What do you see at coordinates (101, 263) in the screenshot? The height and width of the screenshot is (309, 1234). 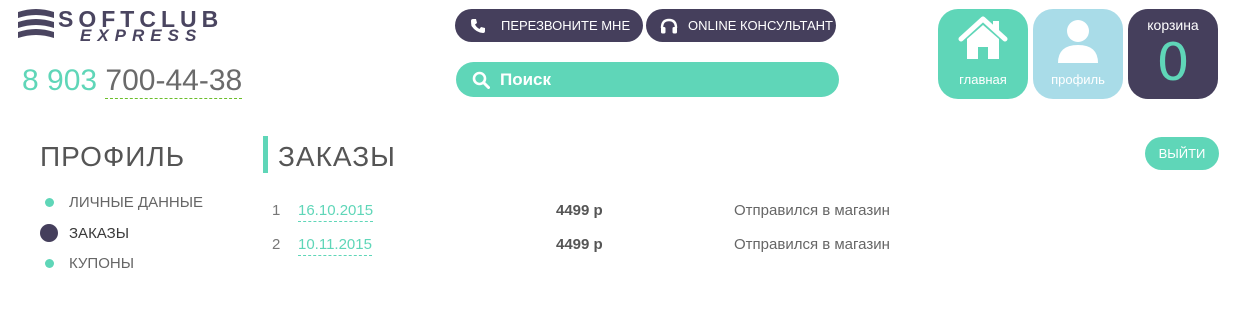 I see `sidebar-item-label: КУПОНЫ` at bounding box center [101, 263].